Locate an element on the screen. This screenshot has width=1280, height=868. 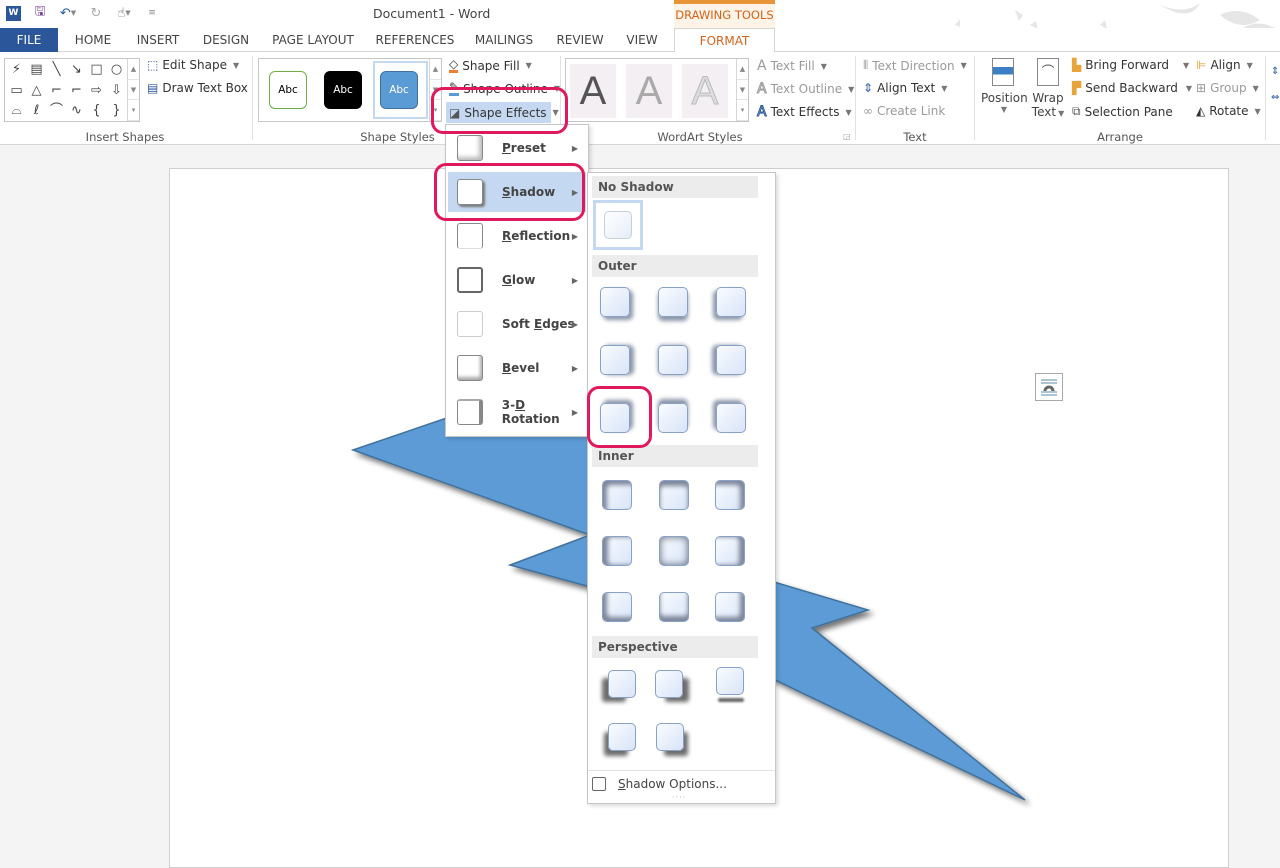
inner-shadow-top is located at coordinates (674, 495).